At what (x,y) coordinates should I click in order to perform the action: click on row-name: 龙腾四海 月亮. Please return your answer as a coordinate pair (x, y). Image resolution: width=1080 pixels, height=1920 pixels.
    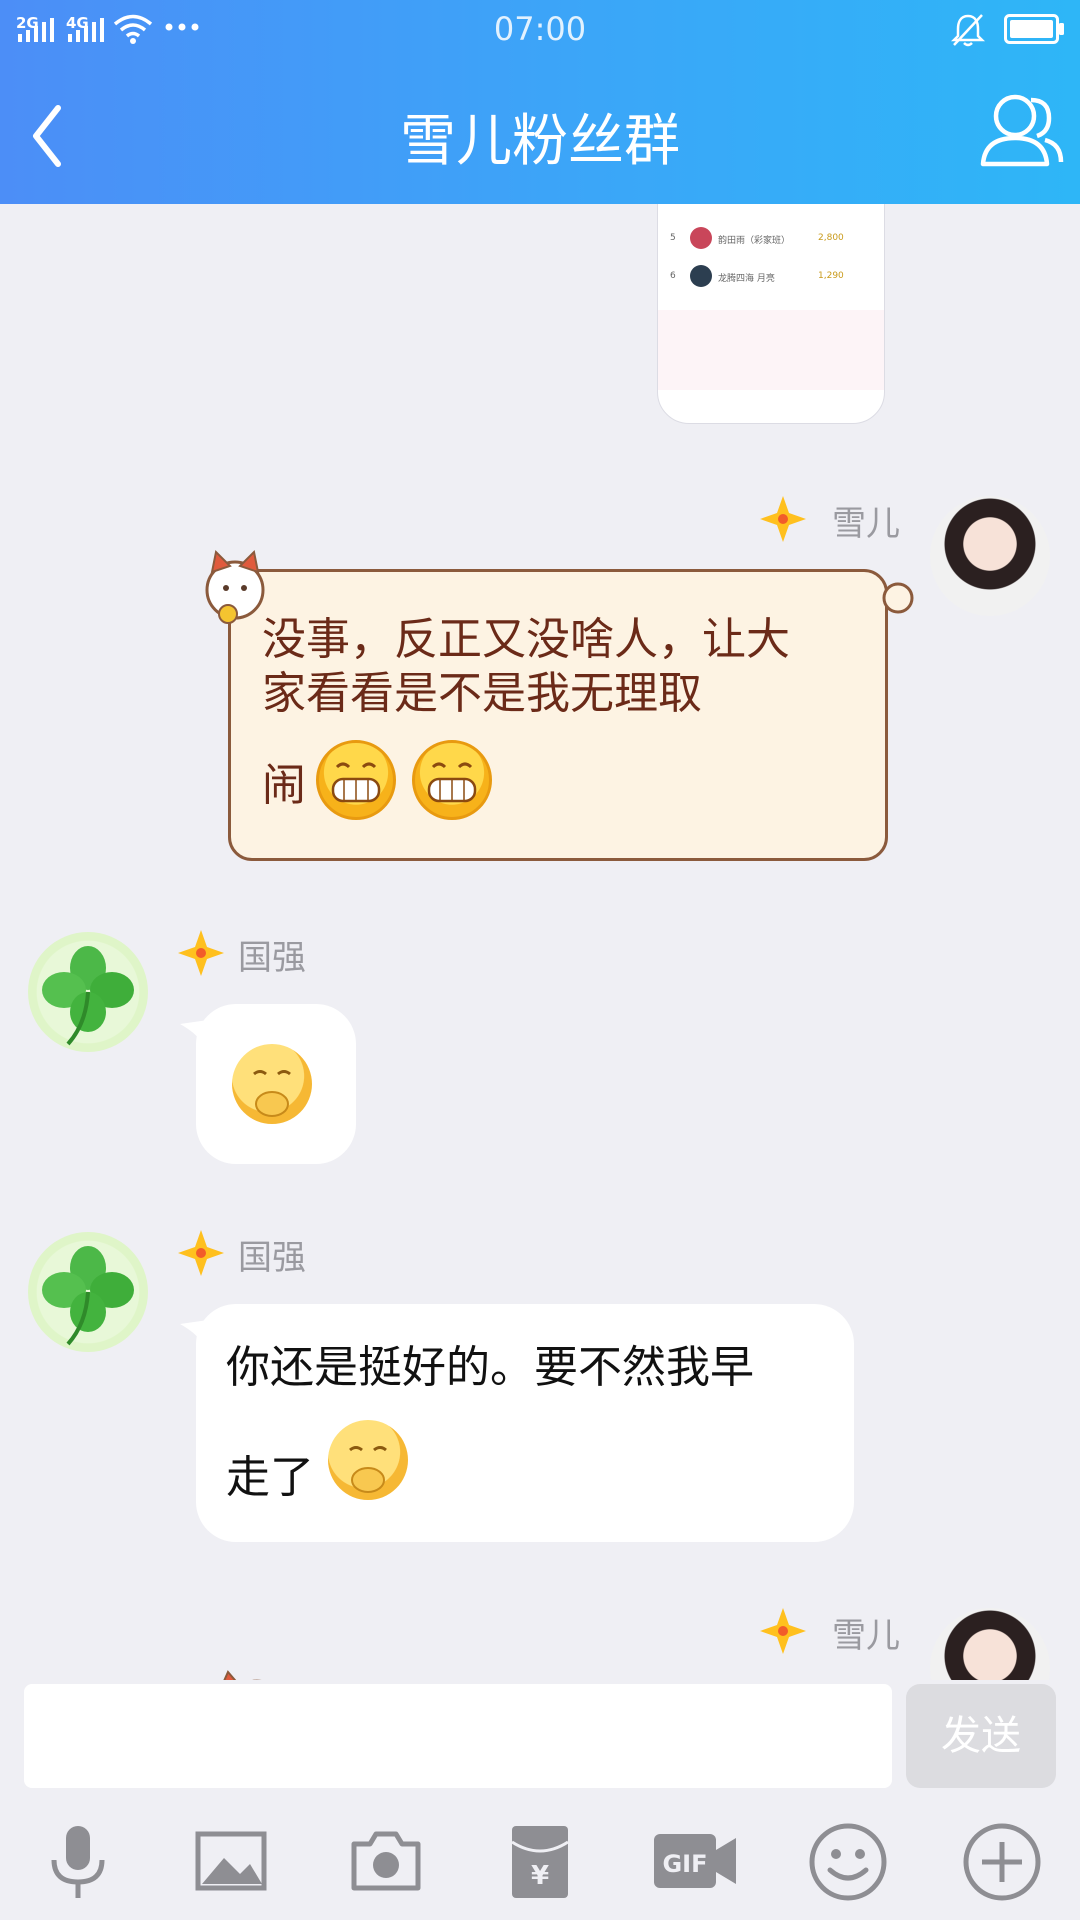
    Looking at the image, I should click on (746, 279).